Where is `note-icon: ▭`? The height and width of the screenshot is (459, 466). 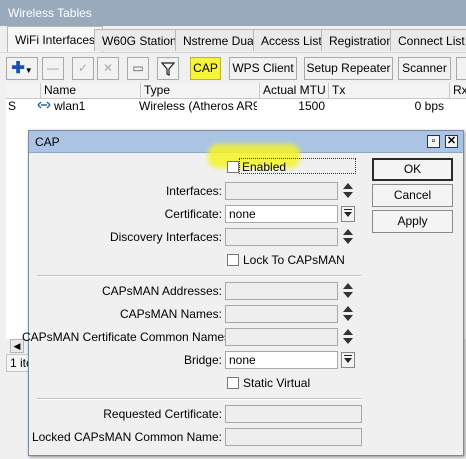 note-icon: ▭ is located at coordinates (138, 68).